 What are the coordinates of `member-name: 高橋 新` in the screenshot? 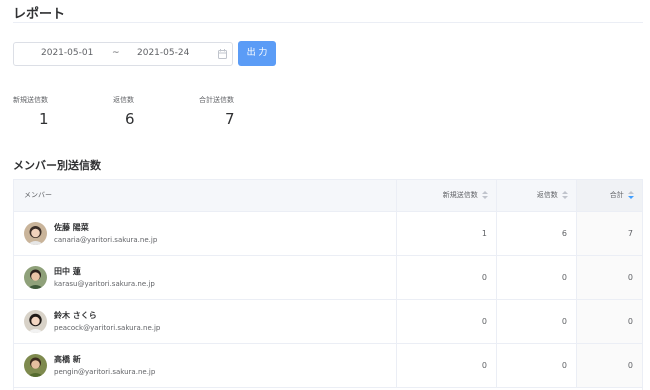 It's located at (67, 359).